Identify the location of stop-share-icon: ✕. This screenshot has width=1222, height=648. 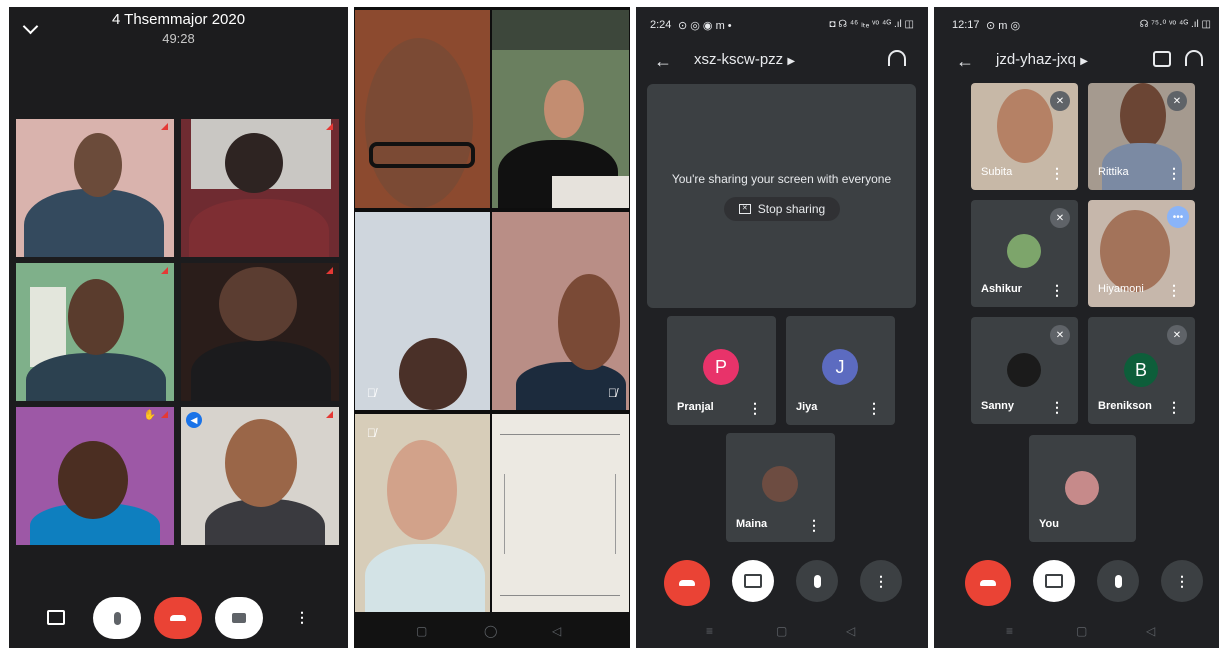
(744, 209).